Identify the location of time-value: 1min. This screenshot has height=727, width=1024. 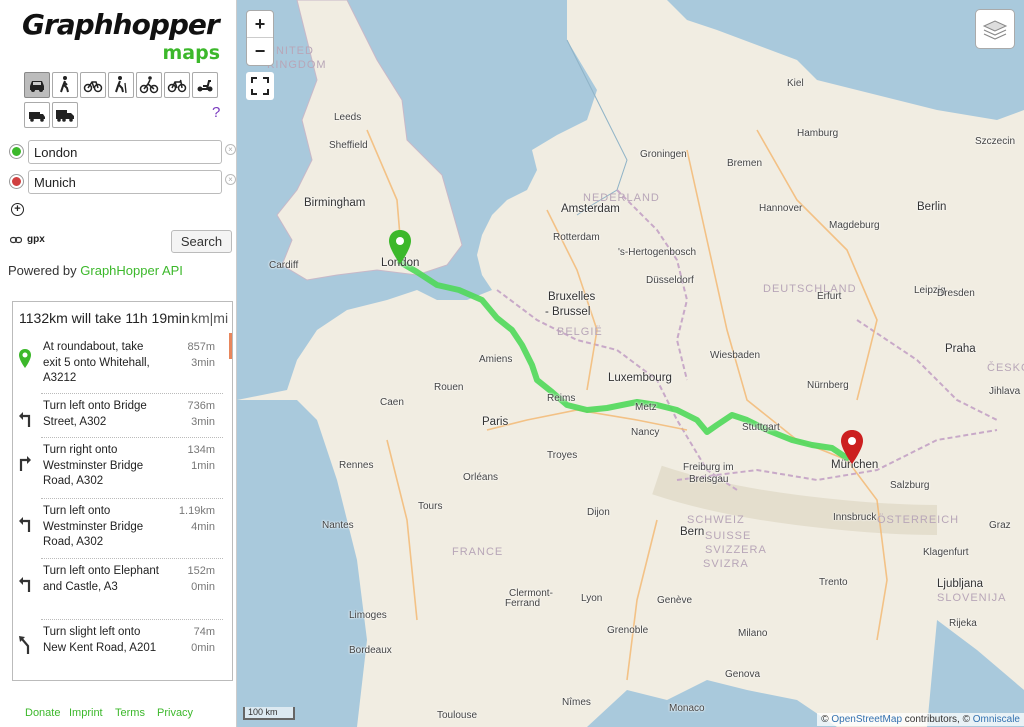
(203, 465).